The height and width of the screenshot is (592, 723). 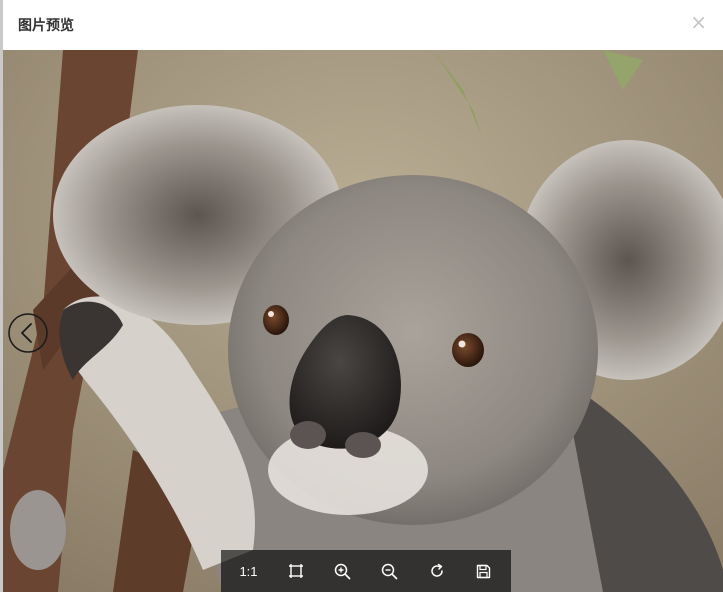 I want to click on zoom-in-icon, so click(x=342, y=571).